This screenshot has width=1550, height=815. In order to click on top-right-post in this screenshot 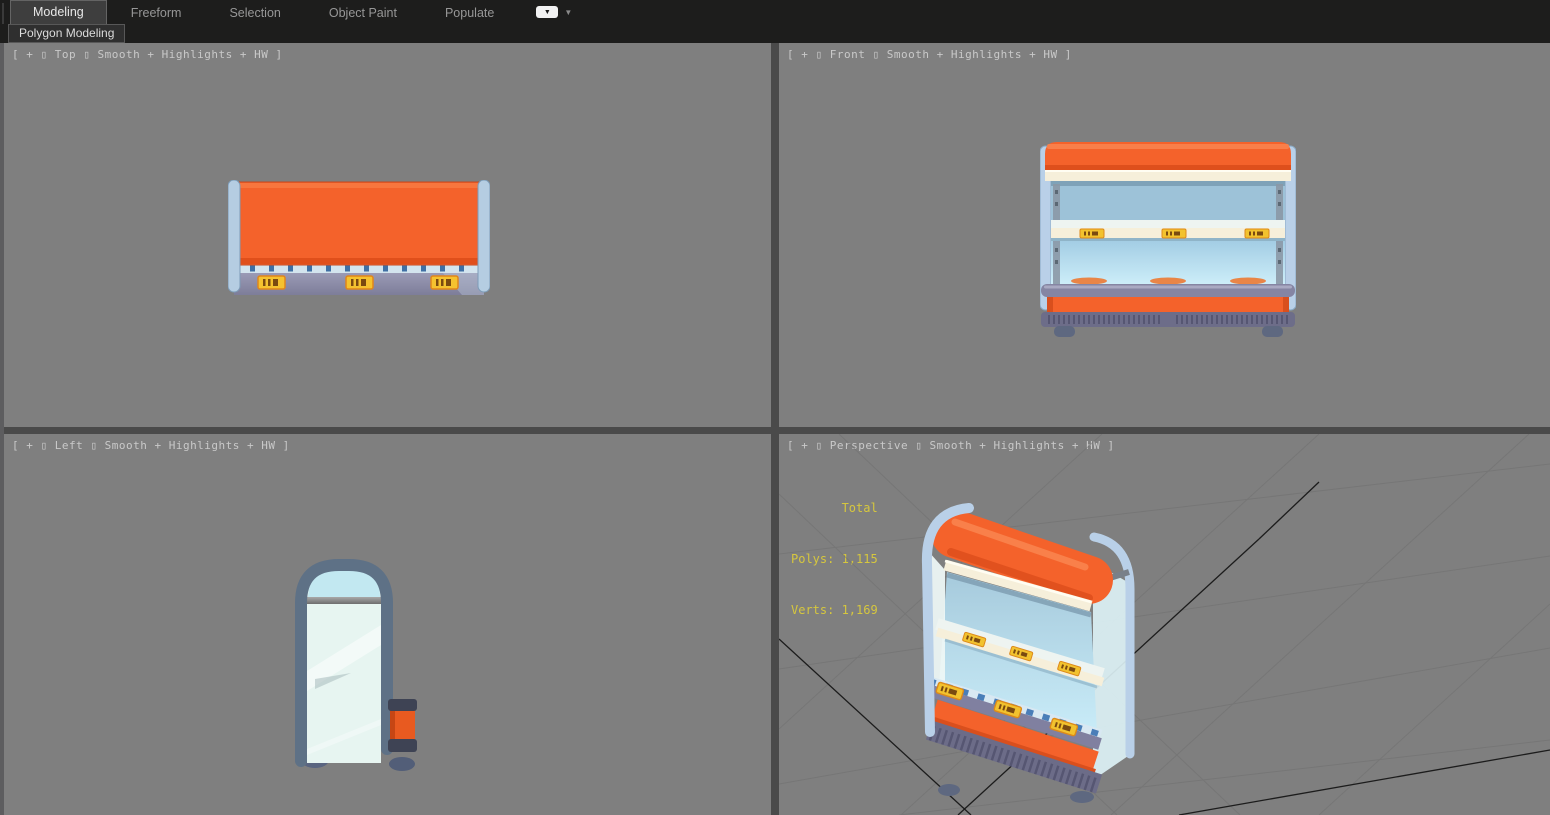, I will do `click(483, 236)`.